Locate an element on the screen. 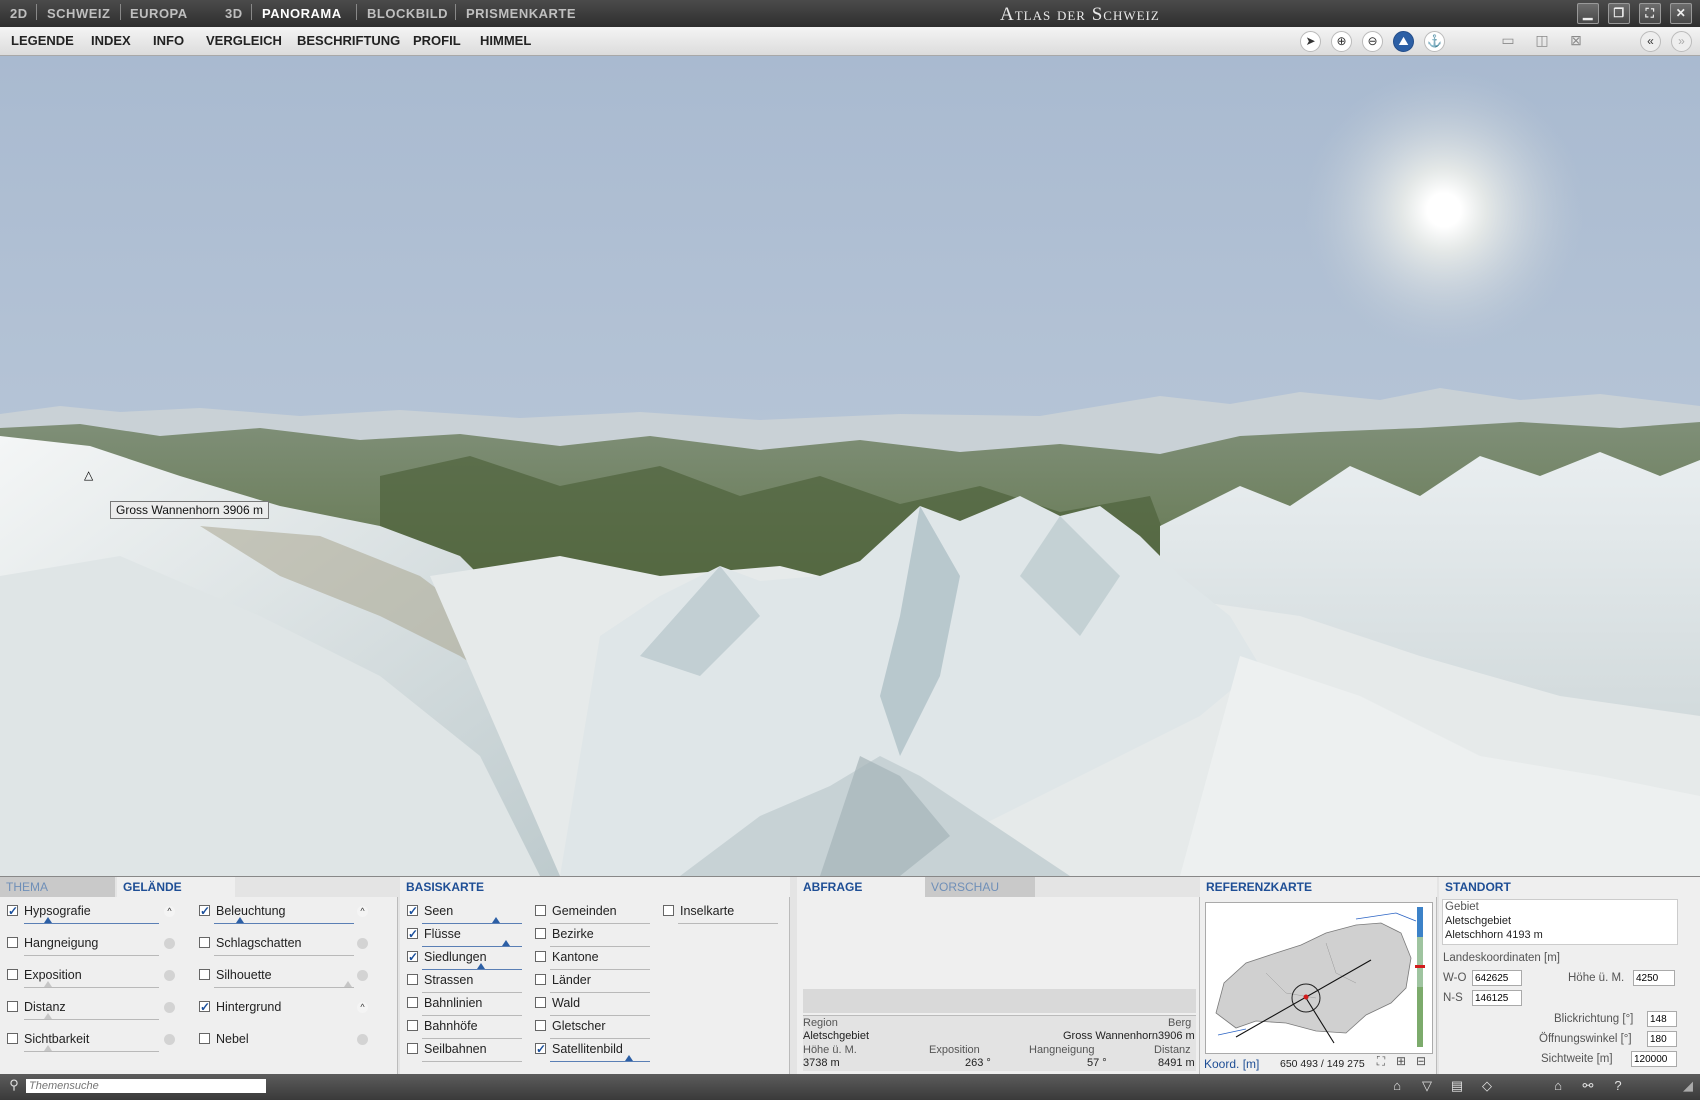 Image resolution: width=1700 pixels, height=1100 pixels. zoom-in-icon: ⊕ is located at coordinates (1341, 41).